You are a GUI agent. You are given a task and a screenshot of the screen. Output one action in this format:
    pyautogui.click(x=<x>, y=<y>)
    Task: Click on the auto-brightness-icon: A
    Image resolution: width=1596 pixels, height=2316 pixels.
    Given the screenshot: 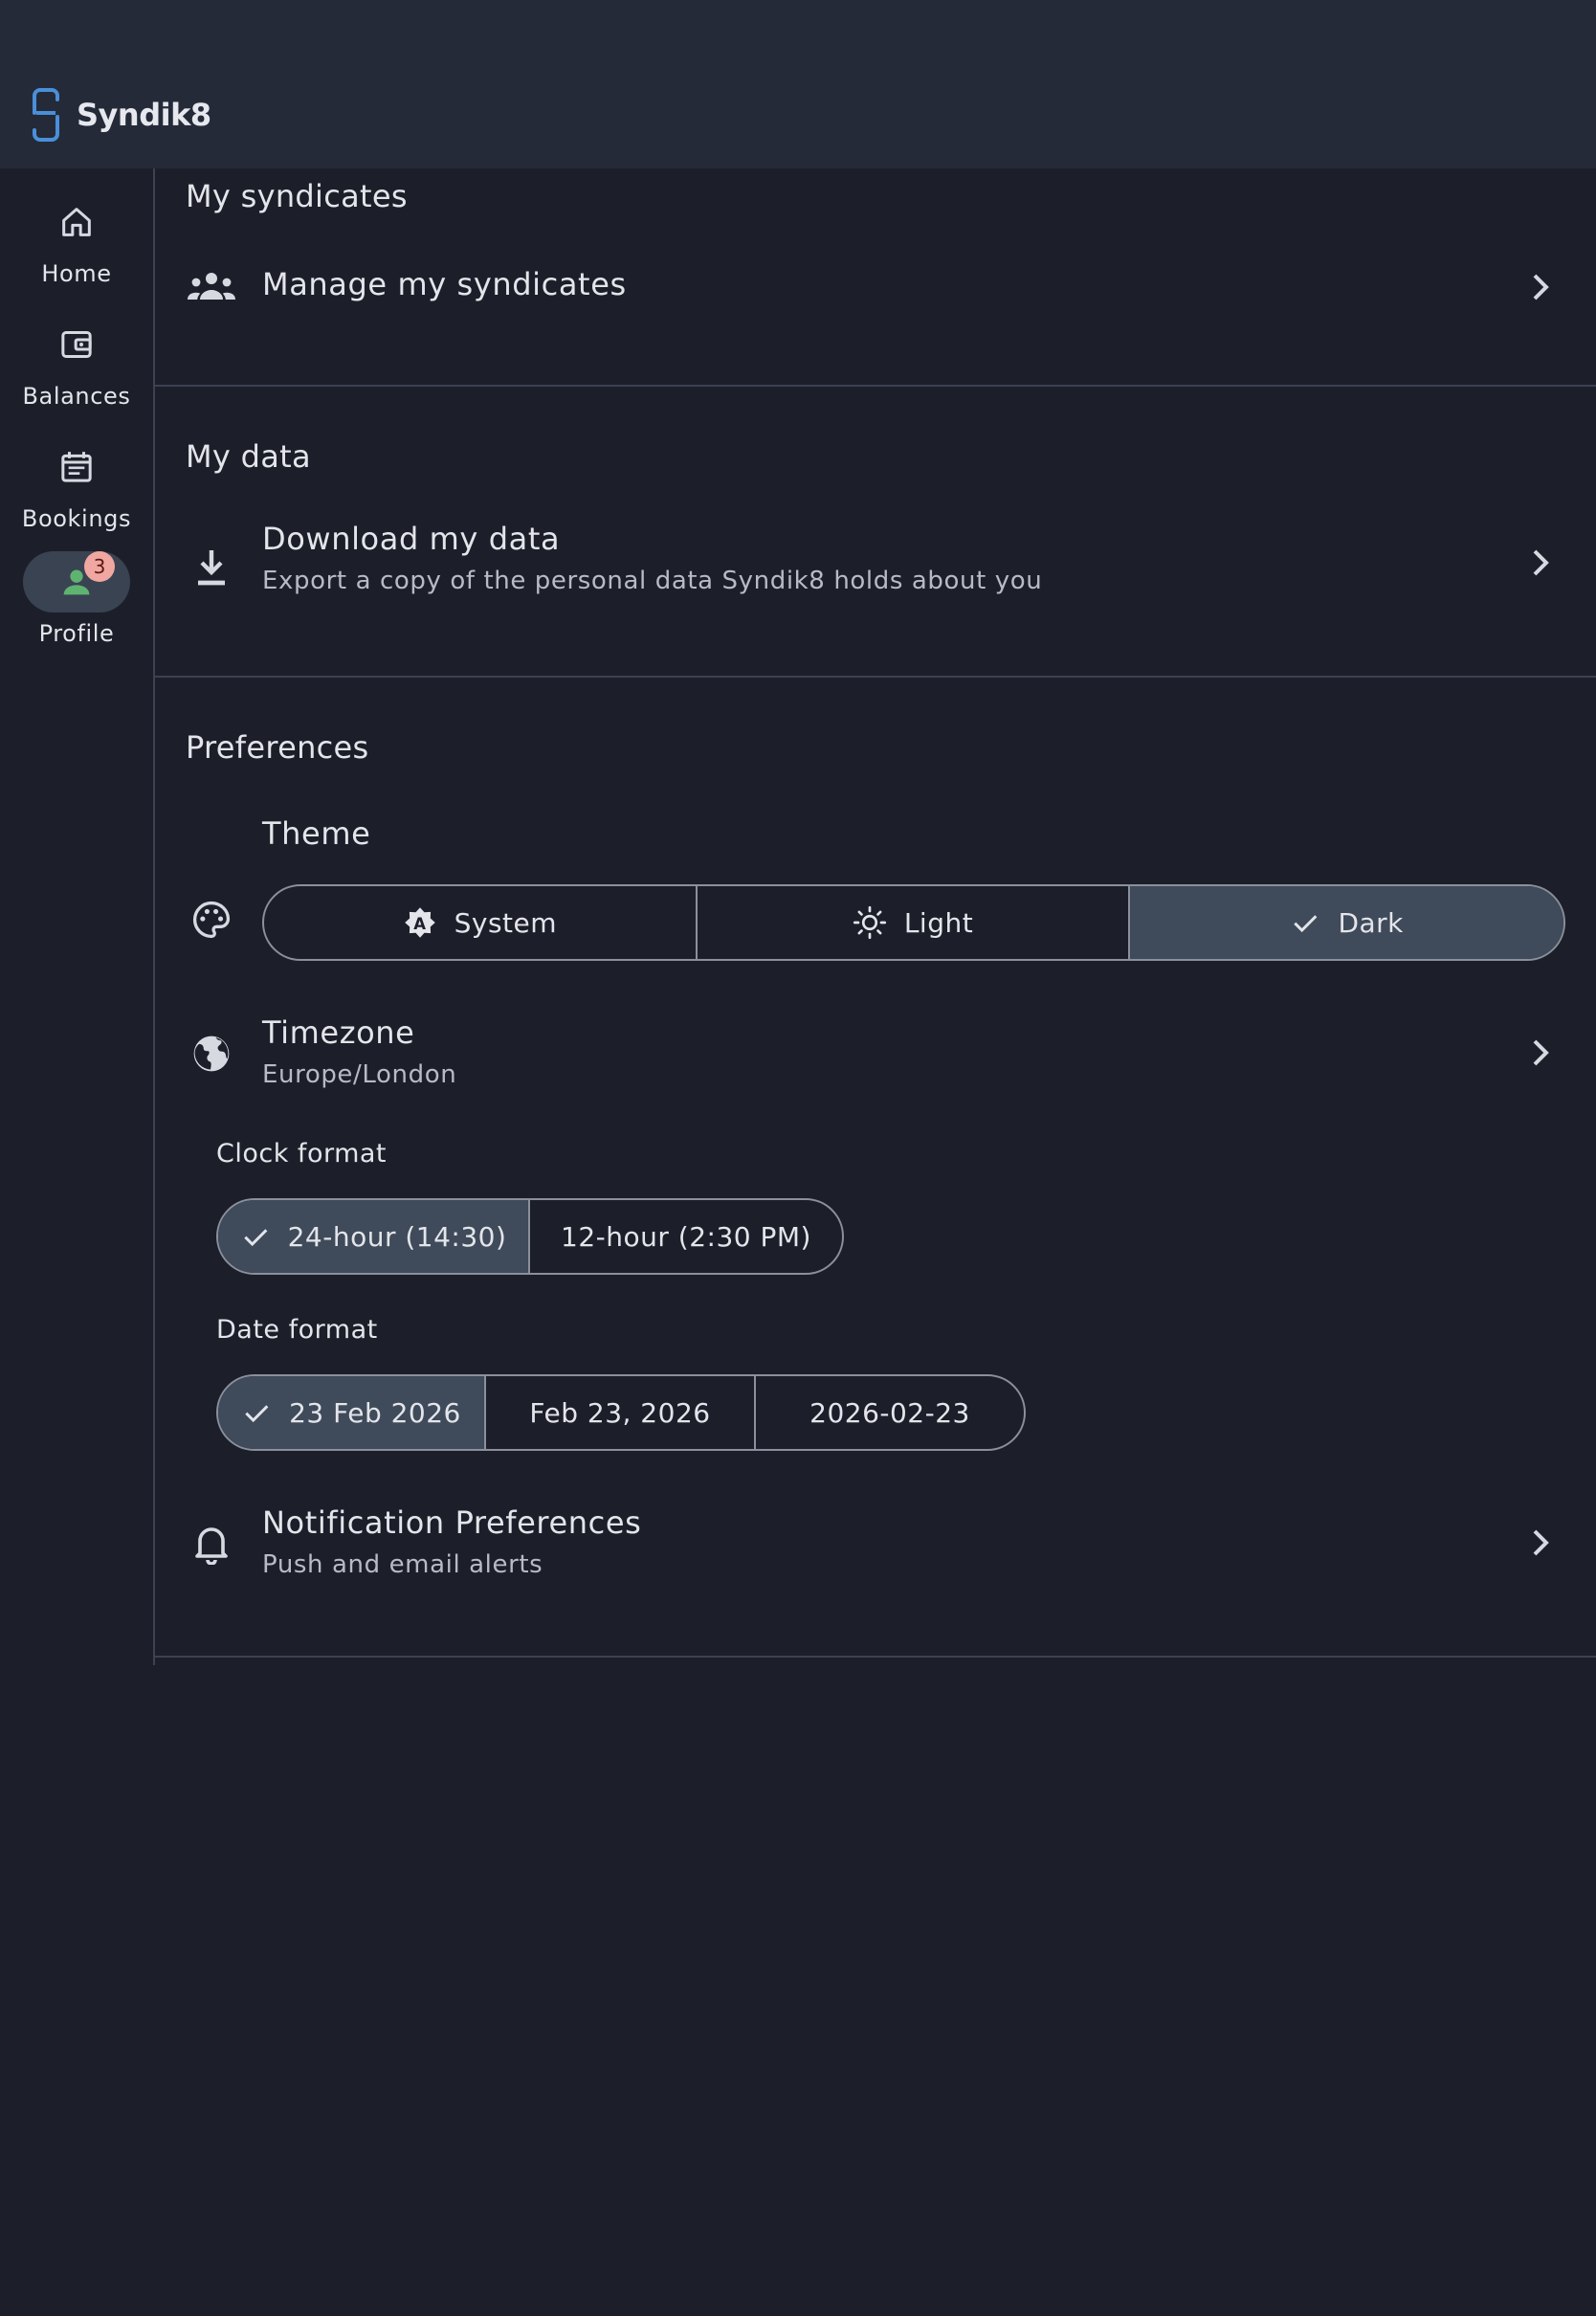 What is the action you would take?
    pyautogui.click(x=420, y=922)
    